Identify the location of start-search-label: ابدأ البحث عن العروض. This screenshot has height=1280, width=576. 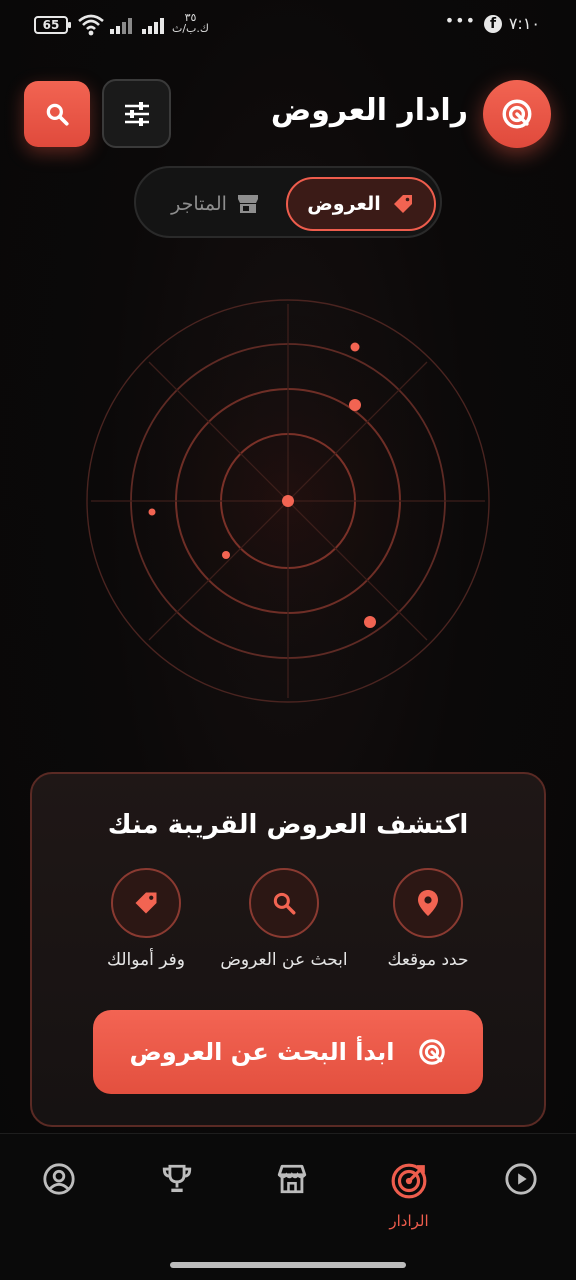
(262, 1052).